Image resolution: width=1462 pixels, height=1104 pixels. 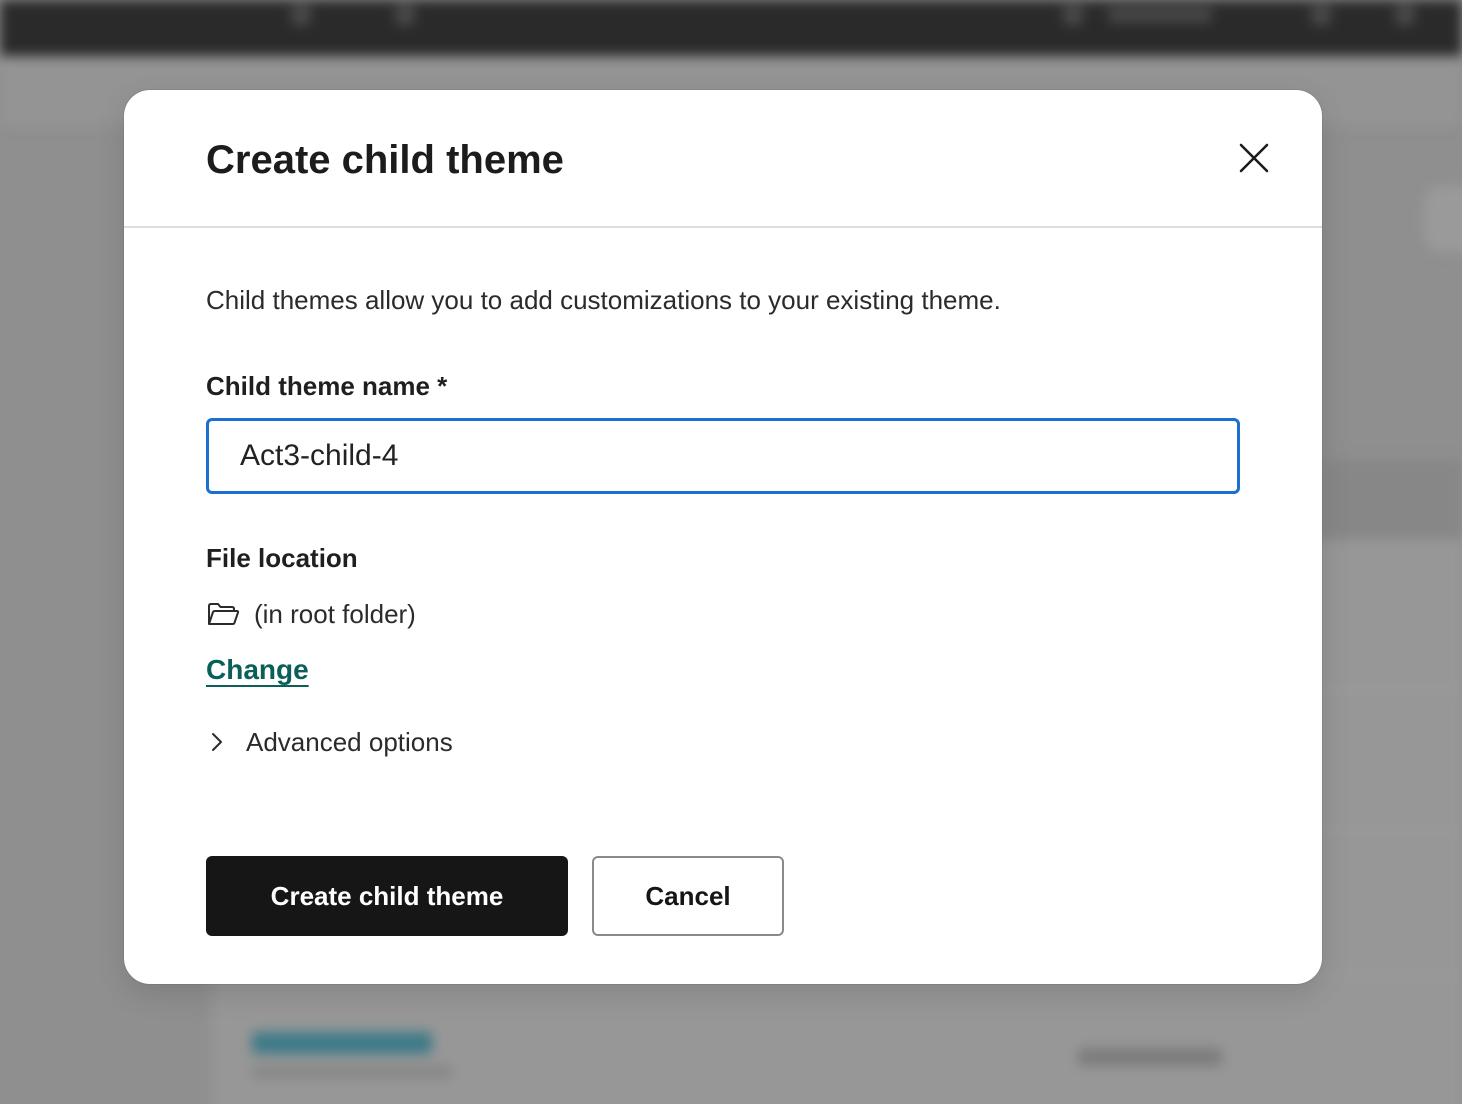 What do you see at coordinates (349, 742) in the screenshot?
I see `advanced-options-label: Advanced options` at bounding box center [349, 742].